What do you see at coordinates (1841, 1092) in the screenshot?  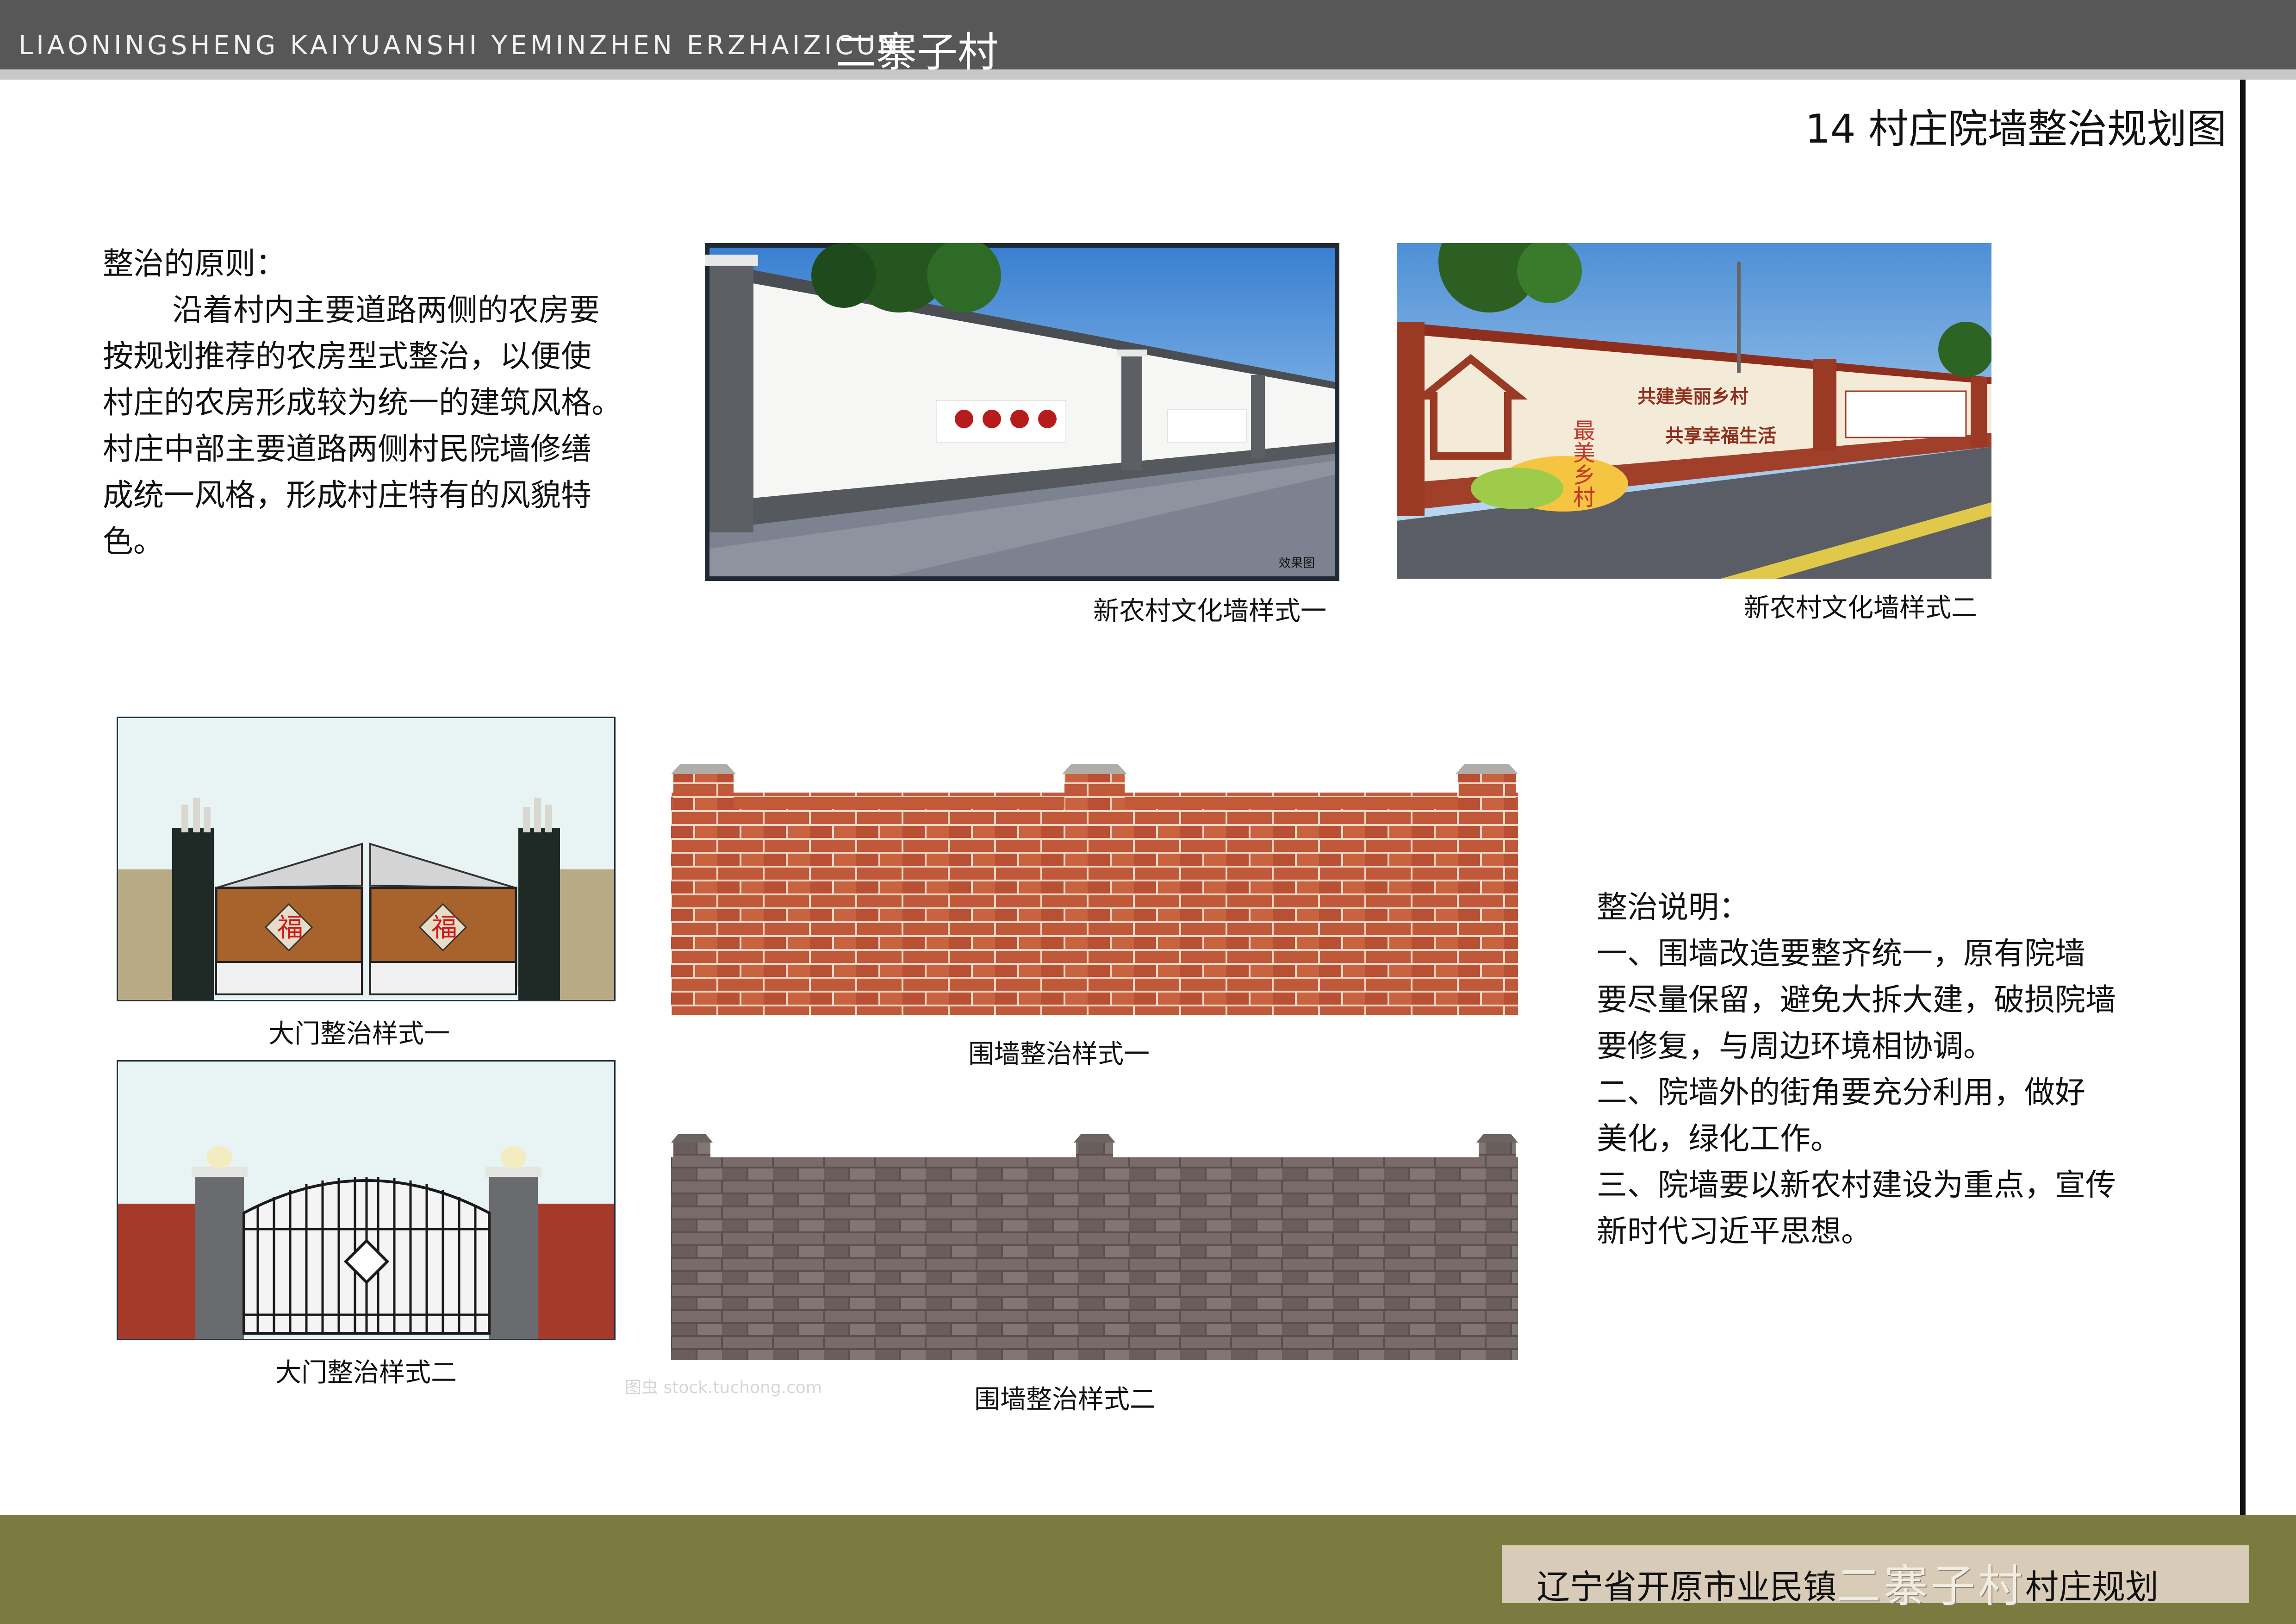 I see `notes-line: 二、院墙外的街角要充分利用，做好` at bounding box center [1841, 1092].